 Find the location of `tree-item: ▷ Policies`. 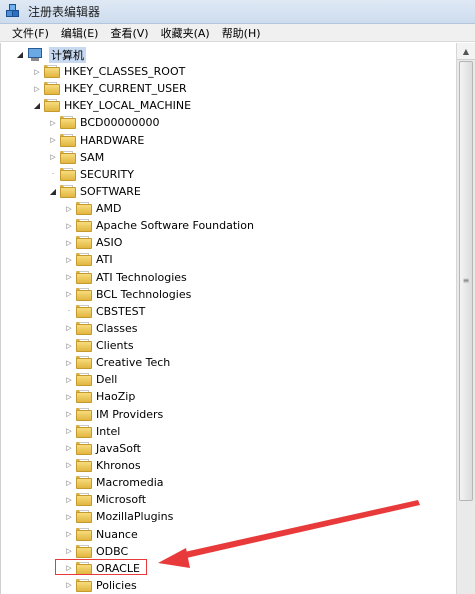

tree-item: ▷ Policies is located at coordinates (100, 585).